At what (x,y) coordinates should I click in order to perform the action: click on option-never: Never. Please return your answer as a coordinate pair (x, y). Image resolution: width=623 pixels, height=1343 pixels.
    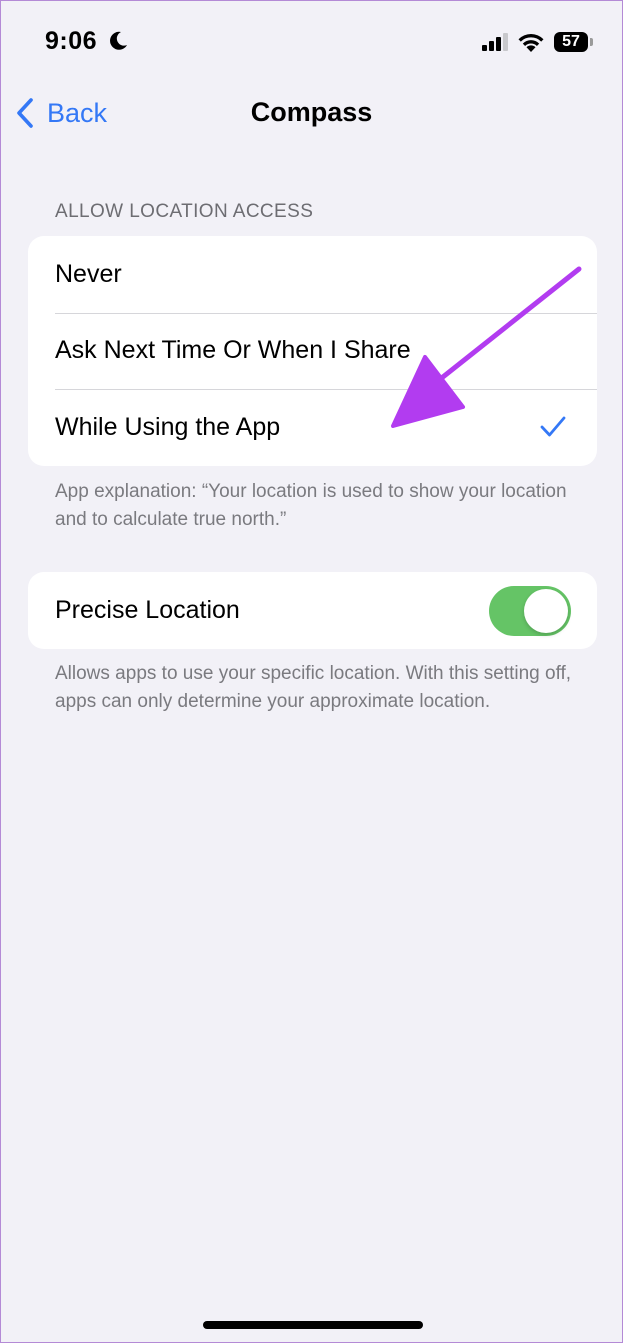
    Looking at the image, I should click on (312, 274).